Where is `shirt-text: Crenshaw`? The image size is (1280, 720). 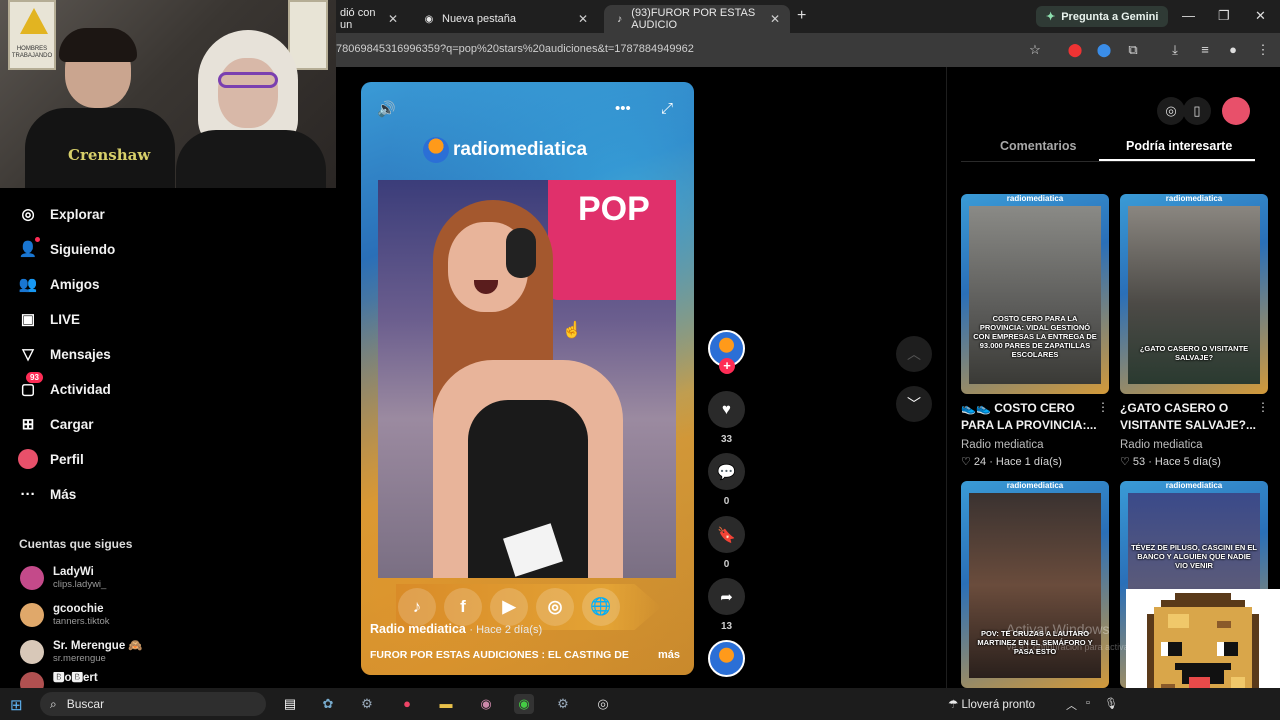 shirt-text: Crenshaw is located at coordinates (109, 155).